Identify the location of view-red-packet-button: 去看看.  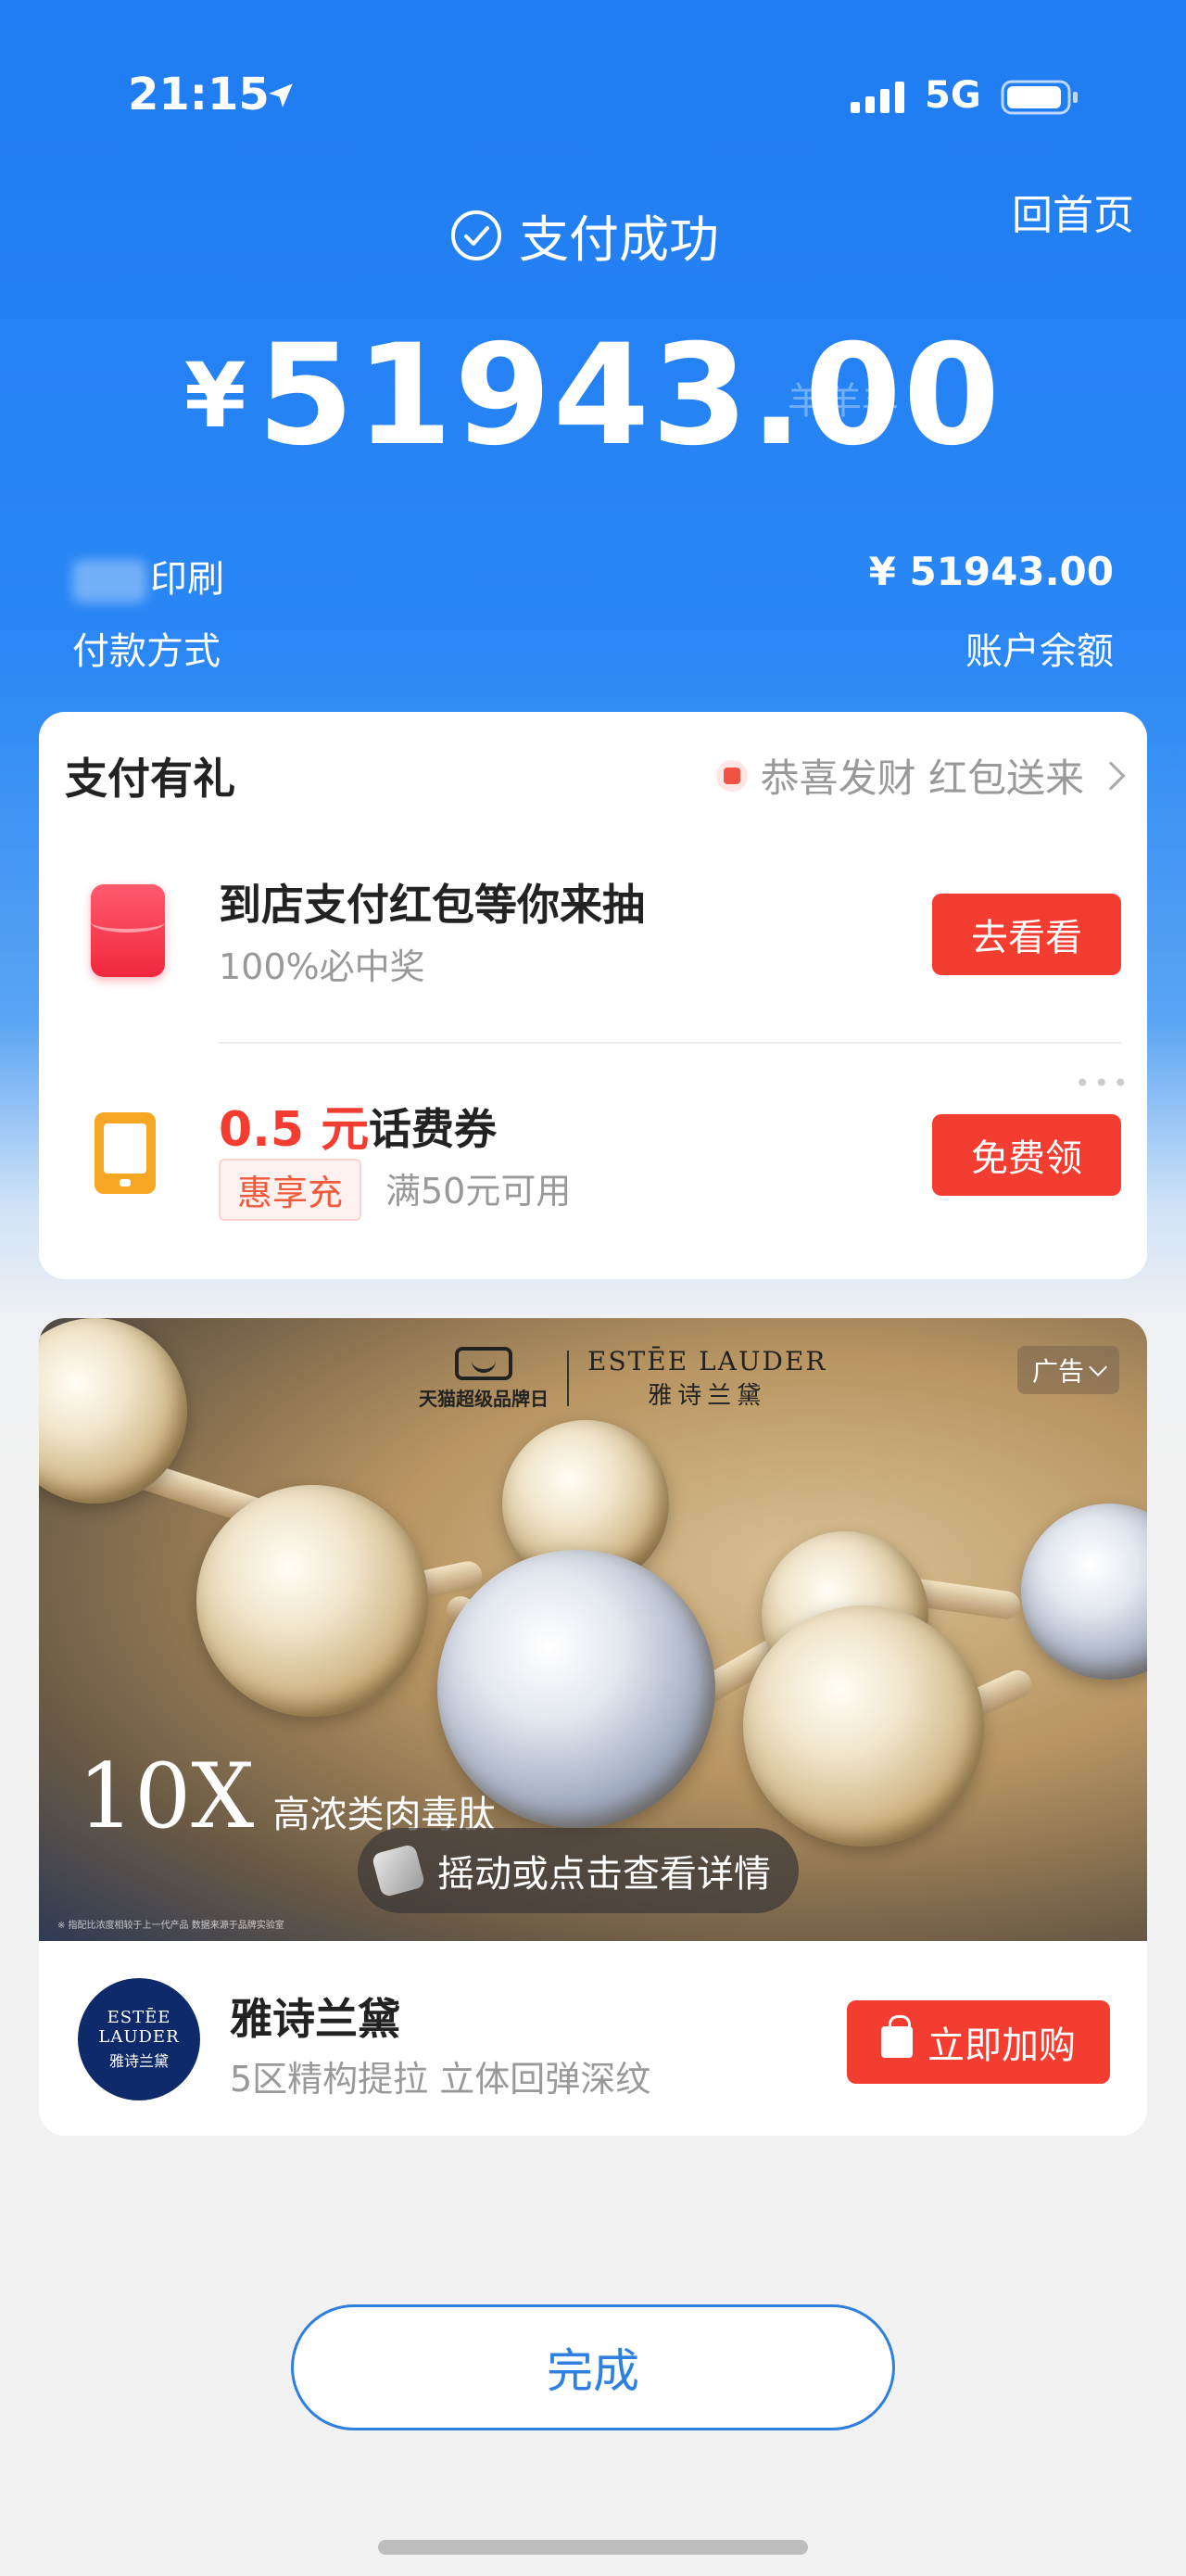
(1026, 934).